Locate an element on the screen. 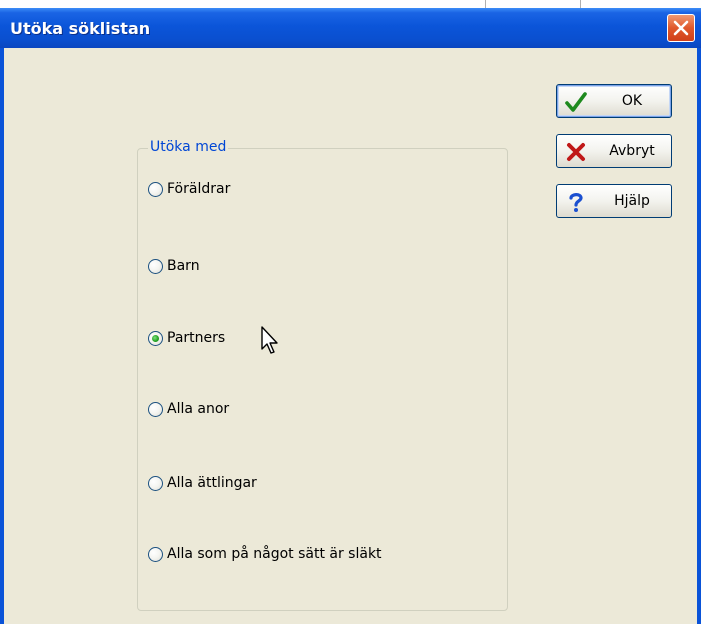 Image resolution: width=701 pixels, height=624 pixels. help-button-label: Hjälp is located at coordinates (632, 201).